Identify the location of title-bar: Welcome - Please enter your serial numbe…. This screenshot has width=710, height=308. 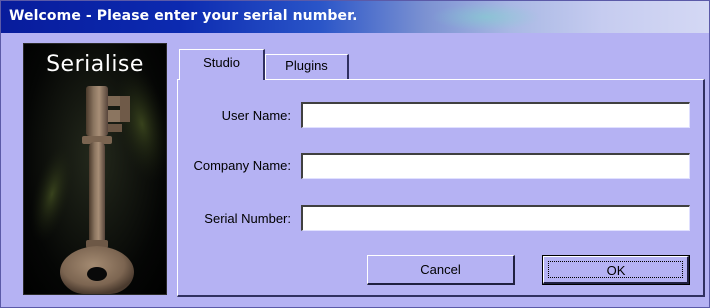
(355, 17).